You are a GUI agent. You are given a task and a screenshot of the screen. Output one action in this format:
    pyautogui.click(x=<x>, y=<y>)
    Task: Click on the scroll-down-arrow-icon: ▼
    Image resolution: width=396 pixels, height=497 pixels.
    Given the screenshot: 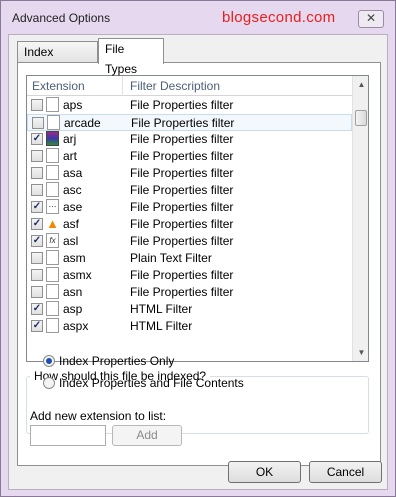 What is the action you would take?
    pyautogui.click(x=360, y=352)
    